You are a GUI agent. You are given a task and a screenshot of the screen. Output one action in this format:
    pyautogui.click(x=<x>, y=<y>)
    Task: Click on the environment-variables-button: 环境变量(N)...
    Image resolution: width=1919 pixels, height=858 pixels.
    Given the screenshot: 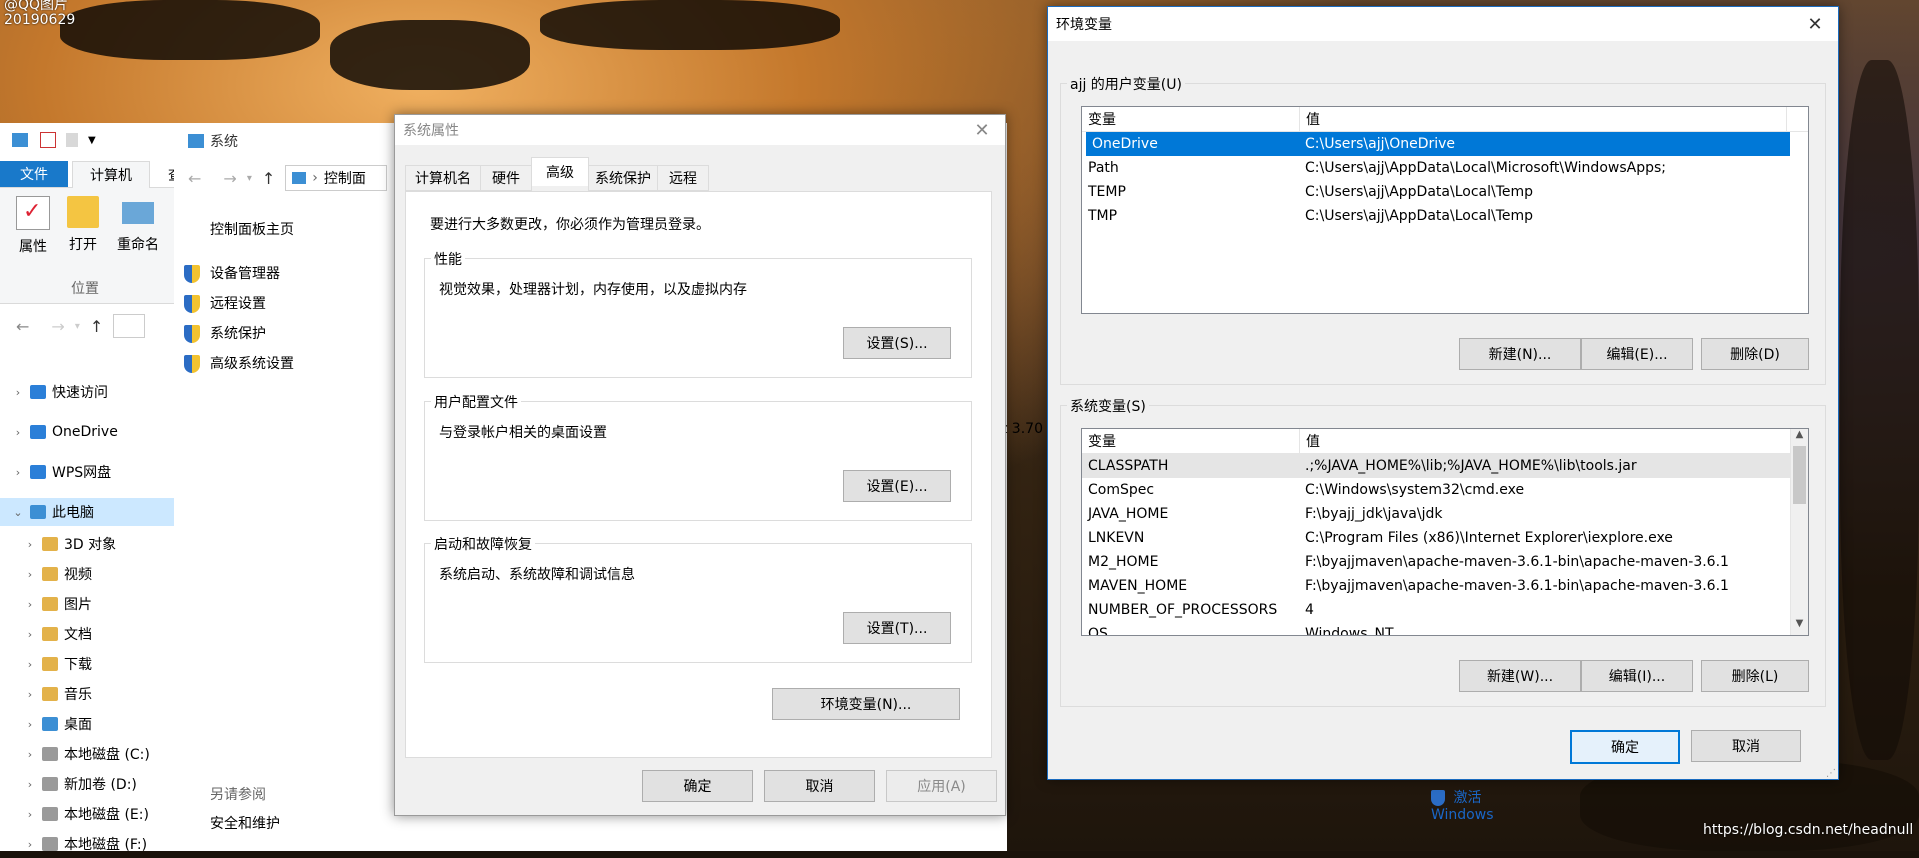 What is the action you would take?
    pyautogui.click(x=866, y=704)
    